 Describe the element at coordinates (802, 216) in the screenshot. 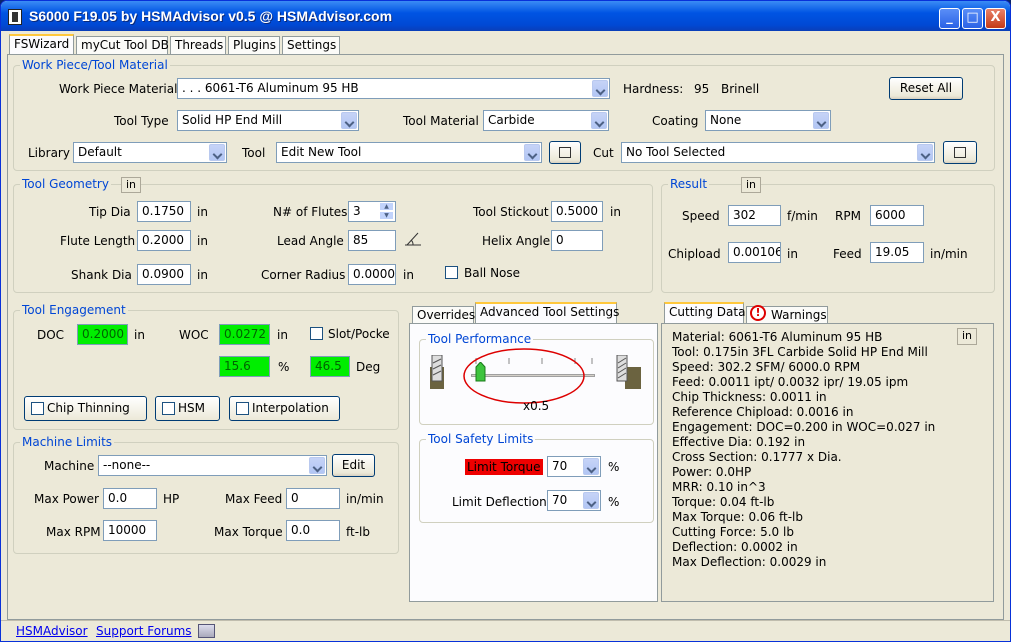

I see `speed-unit: f/min` at that location.